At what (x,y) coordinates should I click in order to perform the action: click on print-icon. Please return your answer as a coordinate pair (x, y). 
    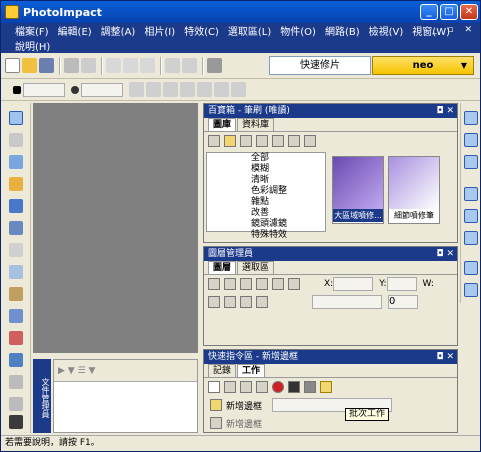
    Looking at the image, I should click on (71, 65).